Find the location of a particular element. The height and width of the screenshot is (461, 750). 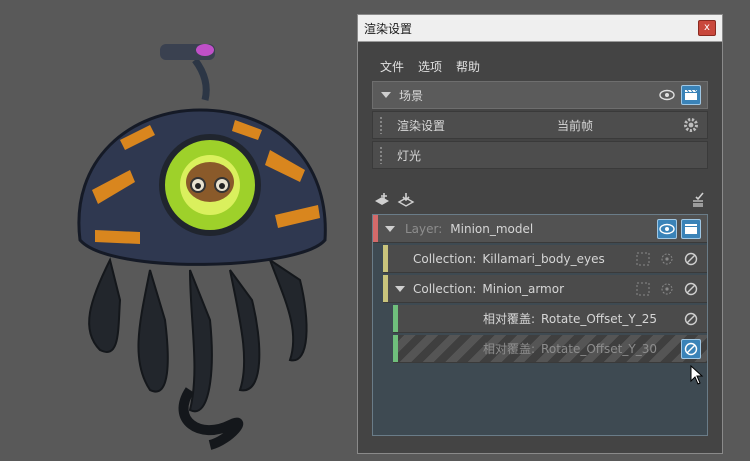

layer-name: Minion_model is located at coordinates (492, 228).